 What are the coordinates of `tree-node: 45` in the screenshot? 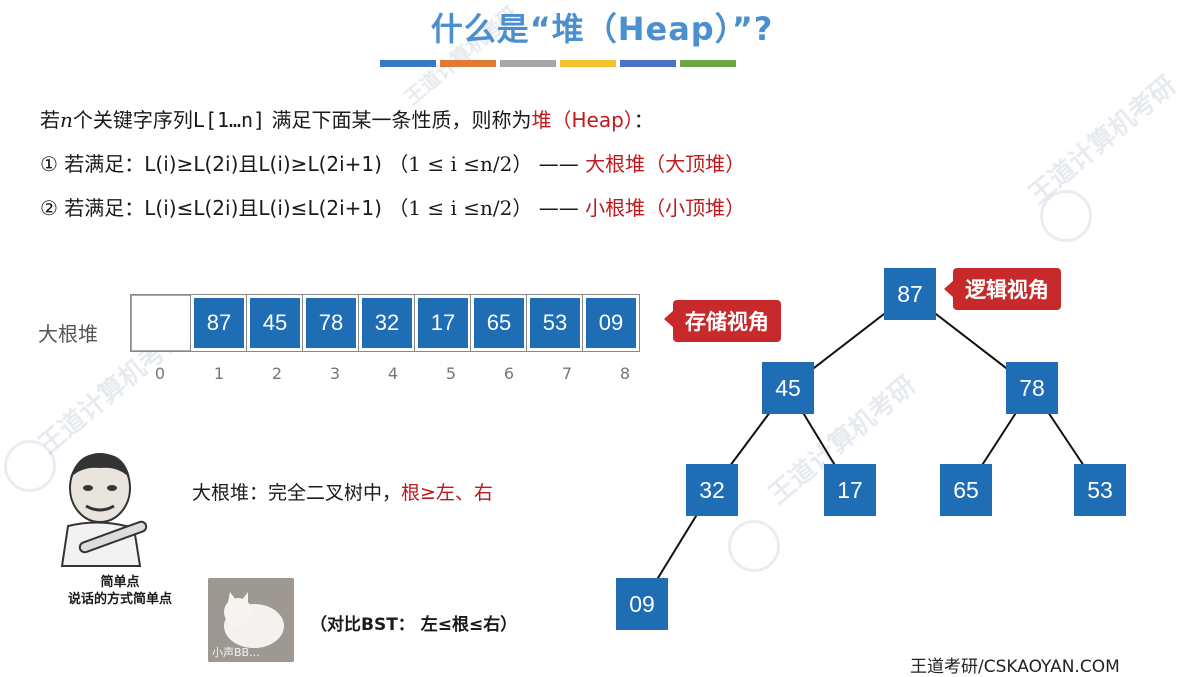 It's located at (788, 388).